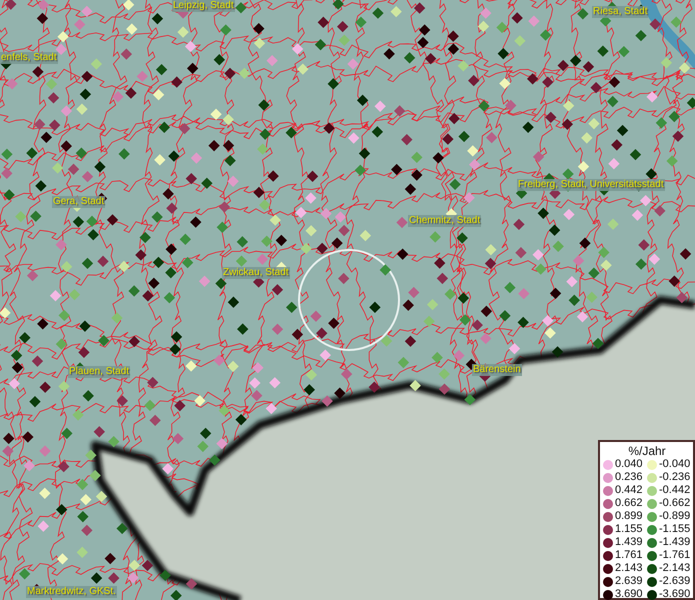 Image resolution: width=695 pixels, height=600 pixels. Describe the element at coordinates (629, 555) in the screenshot. I see `legend-value: 1.761` at that location.